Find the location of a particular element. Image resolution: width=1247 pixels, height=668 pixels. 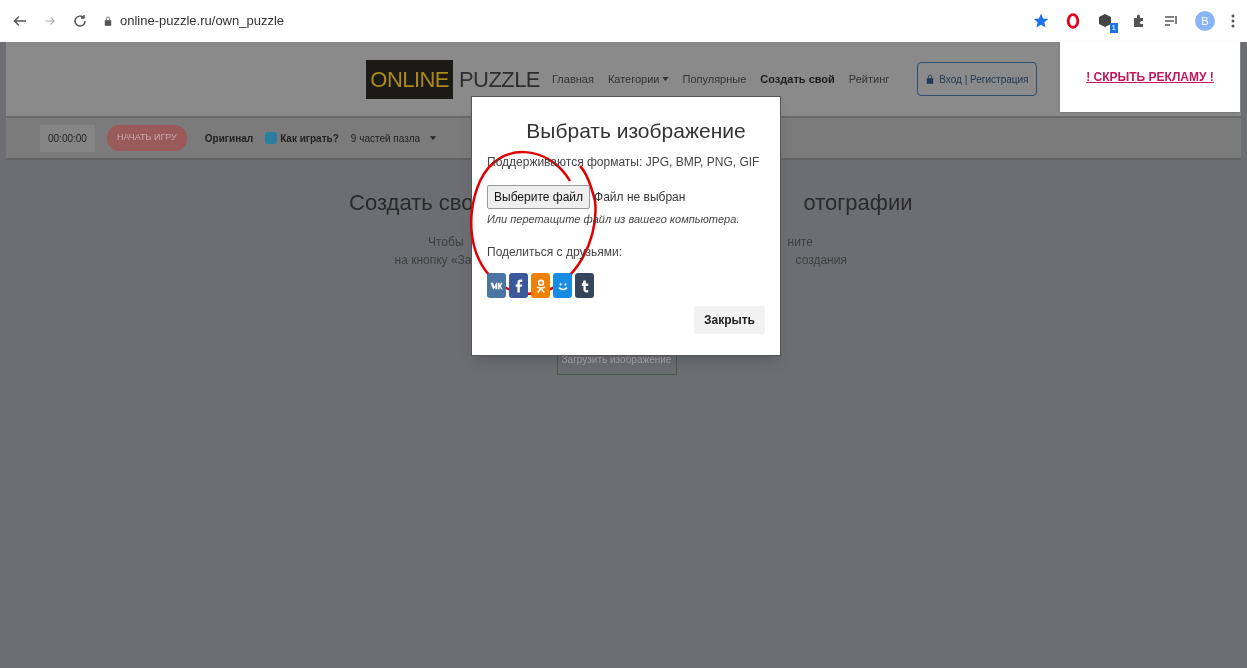

start-game-button: НАЧАТЬ ИГРУ is located at coordinates (146, 138).